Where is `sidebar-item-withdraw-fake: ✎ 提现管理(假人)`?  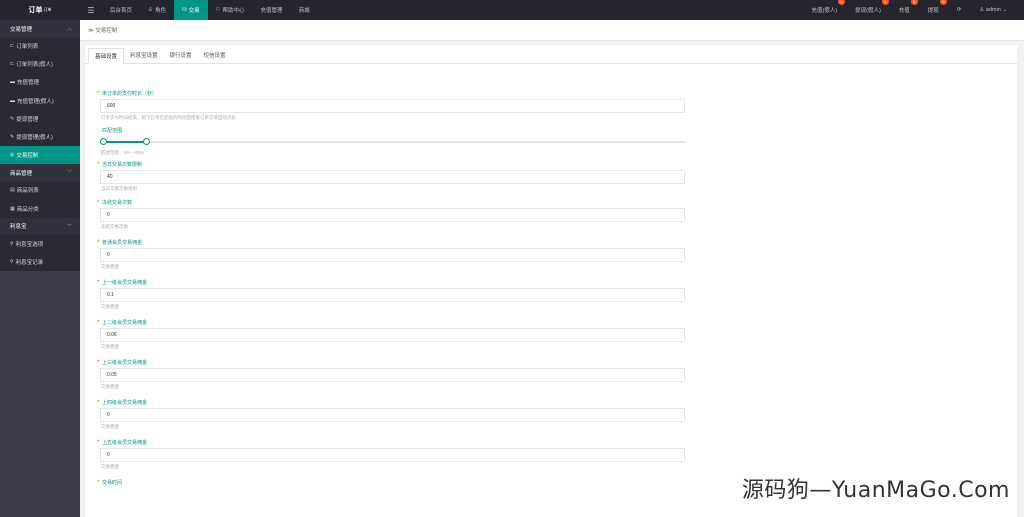
sidebar-item-withdraw-fake: ✎ 提现管理(假人) is located at coordinates (40, 137).